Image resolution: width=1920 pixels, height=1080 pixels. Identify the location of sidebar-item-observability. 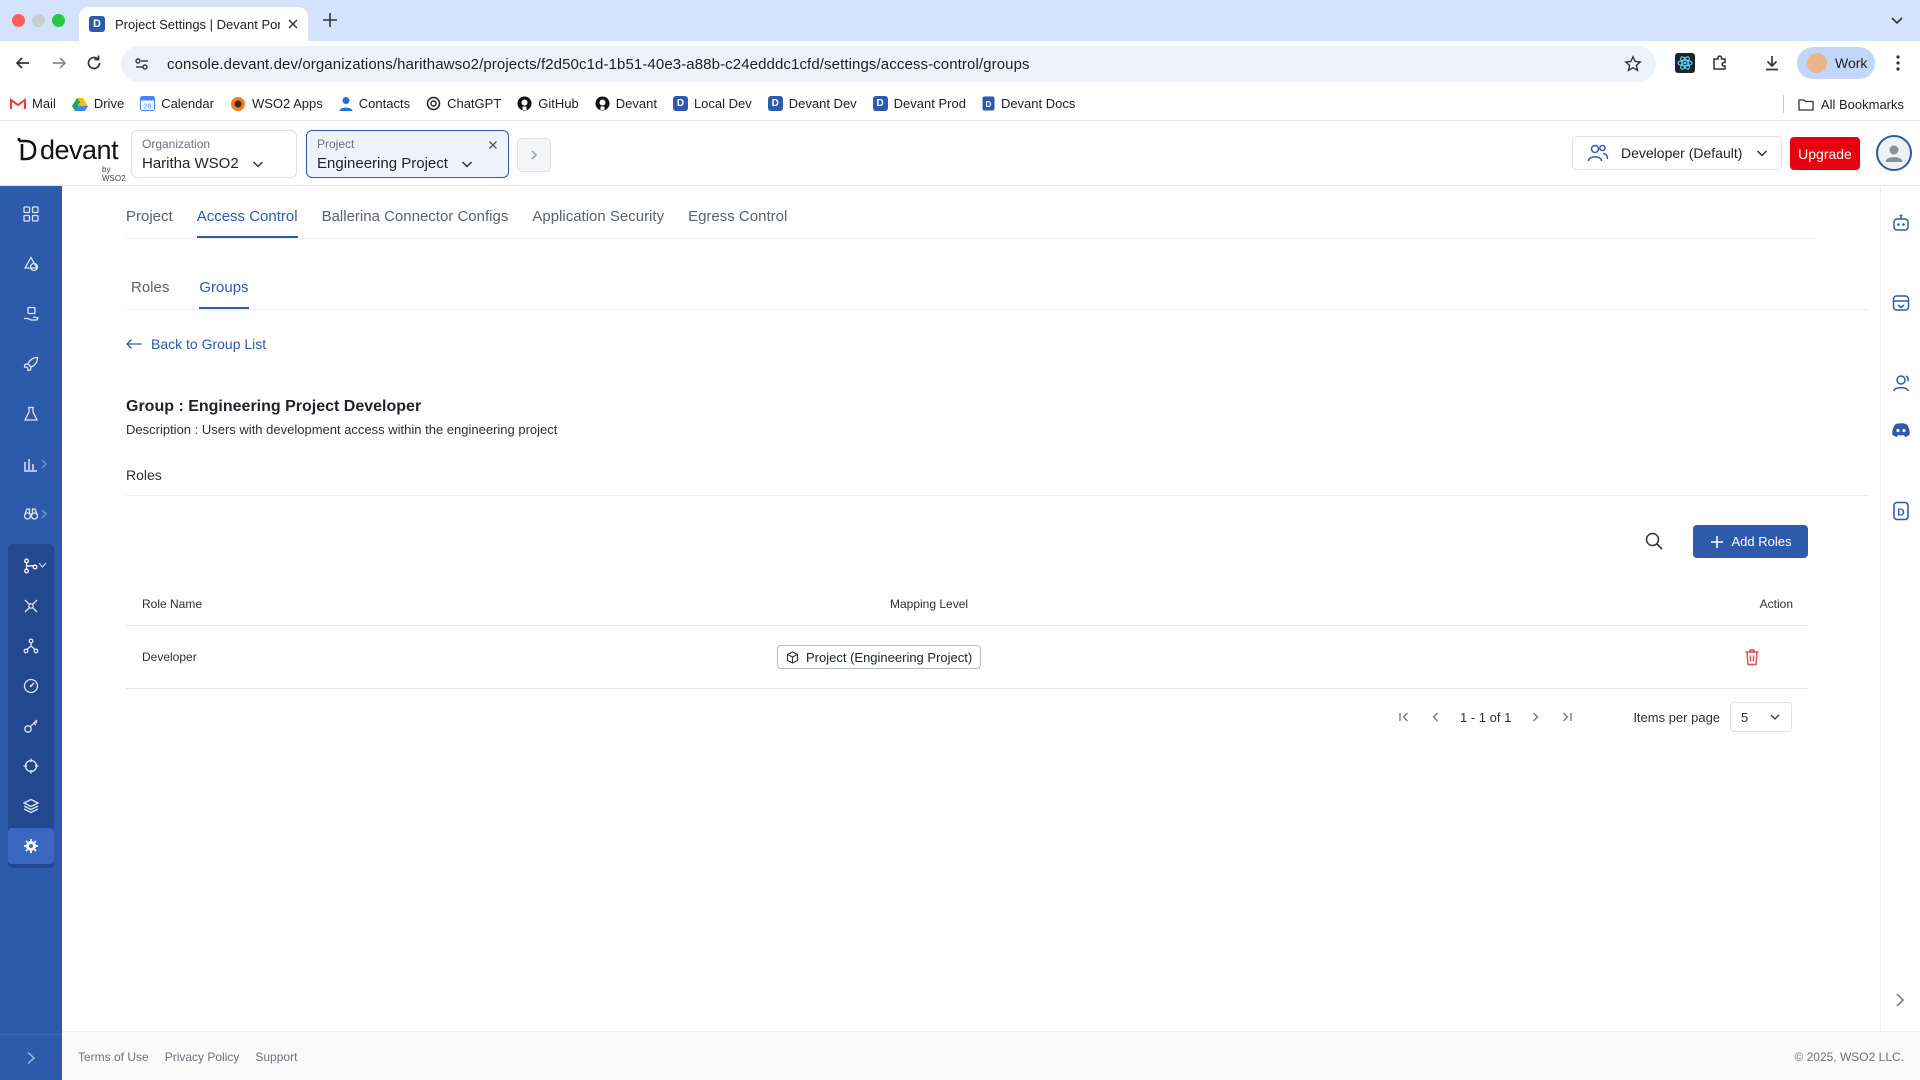
(31, 464).